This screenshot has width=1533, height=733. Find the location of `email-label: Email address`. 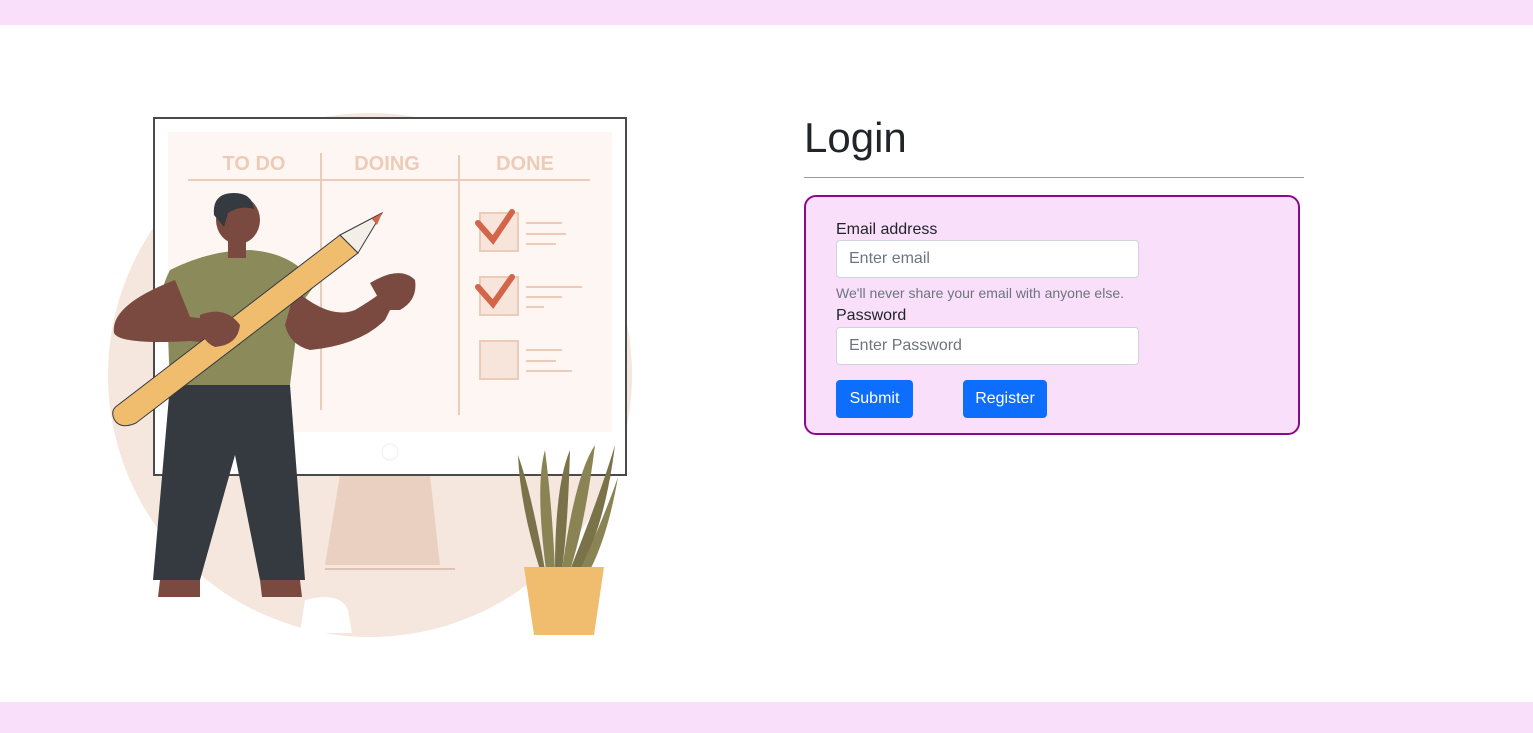

email-label: Email address is located at coordinates (887, 229).